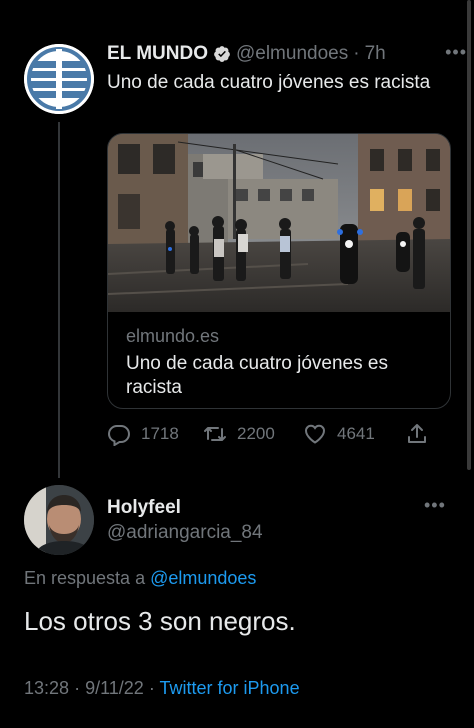  I want to click on reply-author-name: Holyfeel, so click(144, 508).